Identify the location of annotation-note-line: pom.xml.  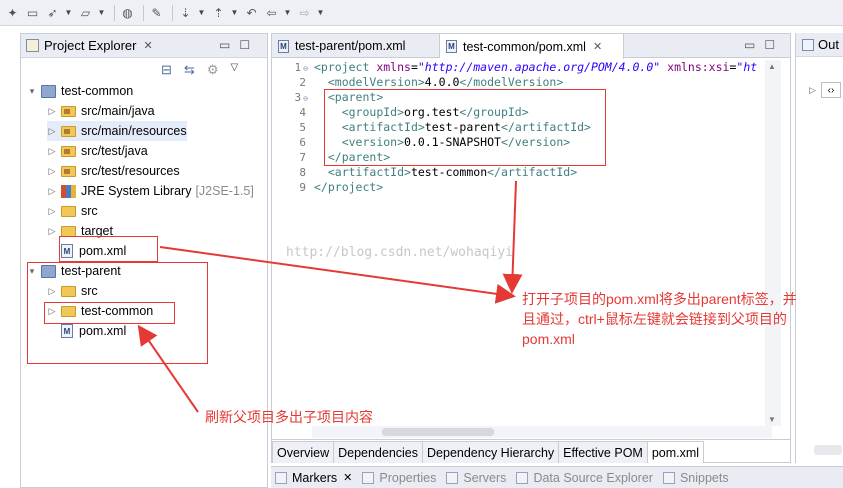
(548, 339).